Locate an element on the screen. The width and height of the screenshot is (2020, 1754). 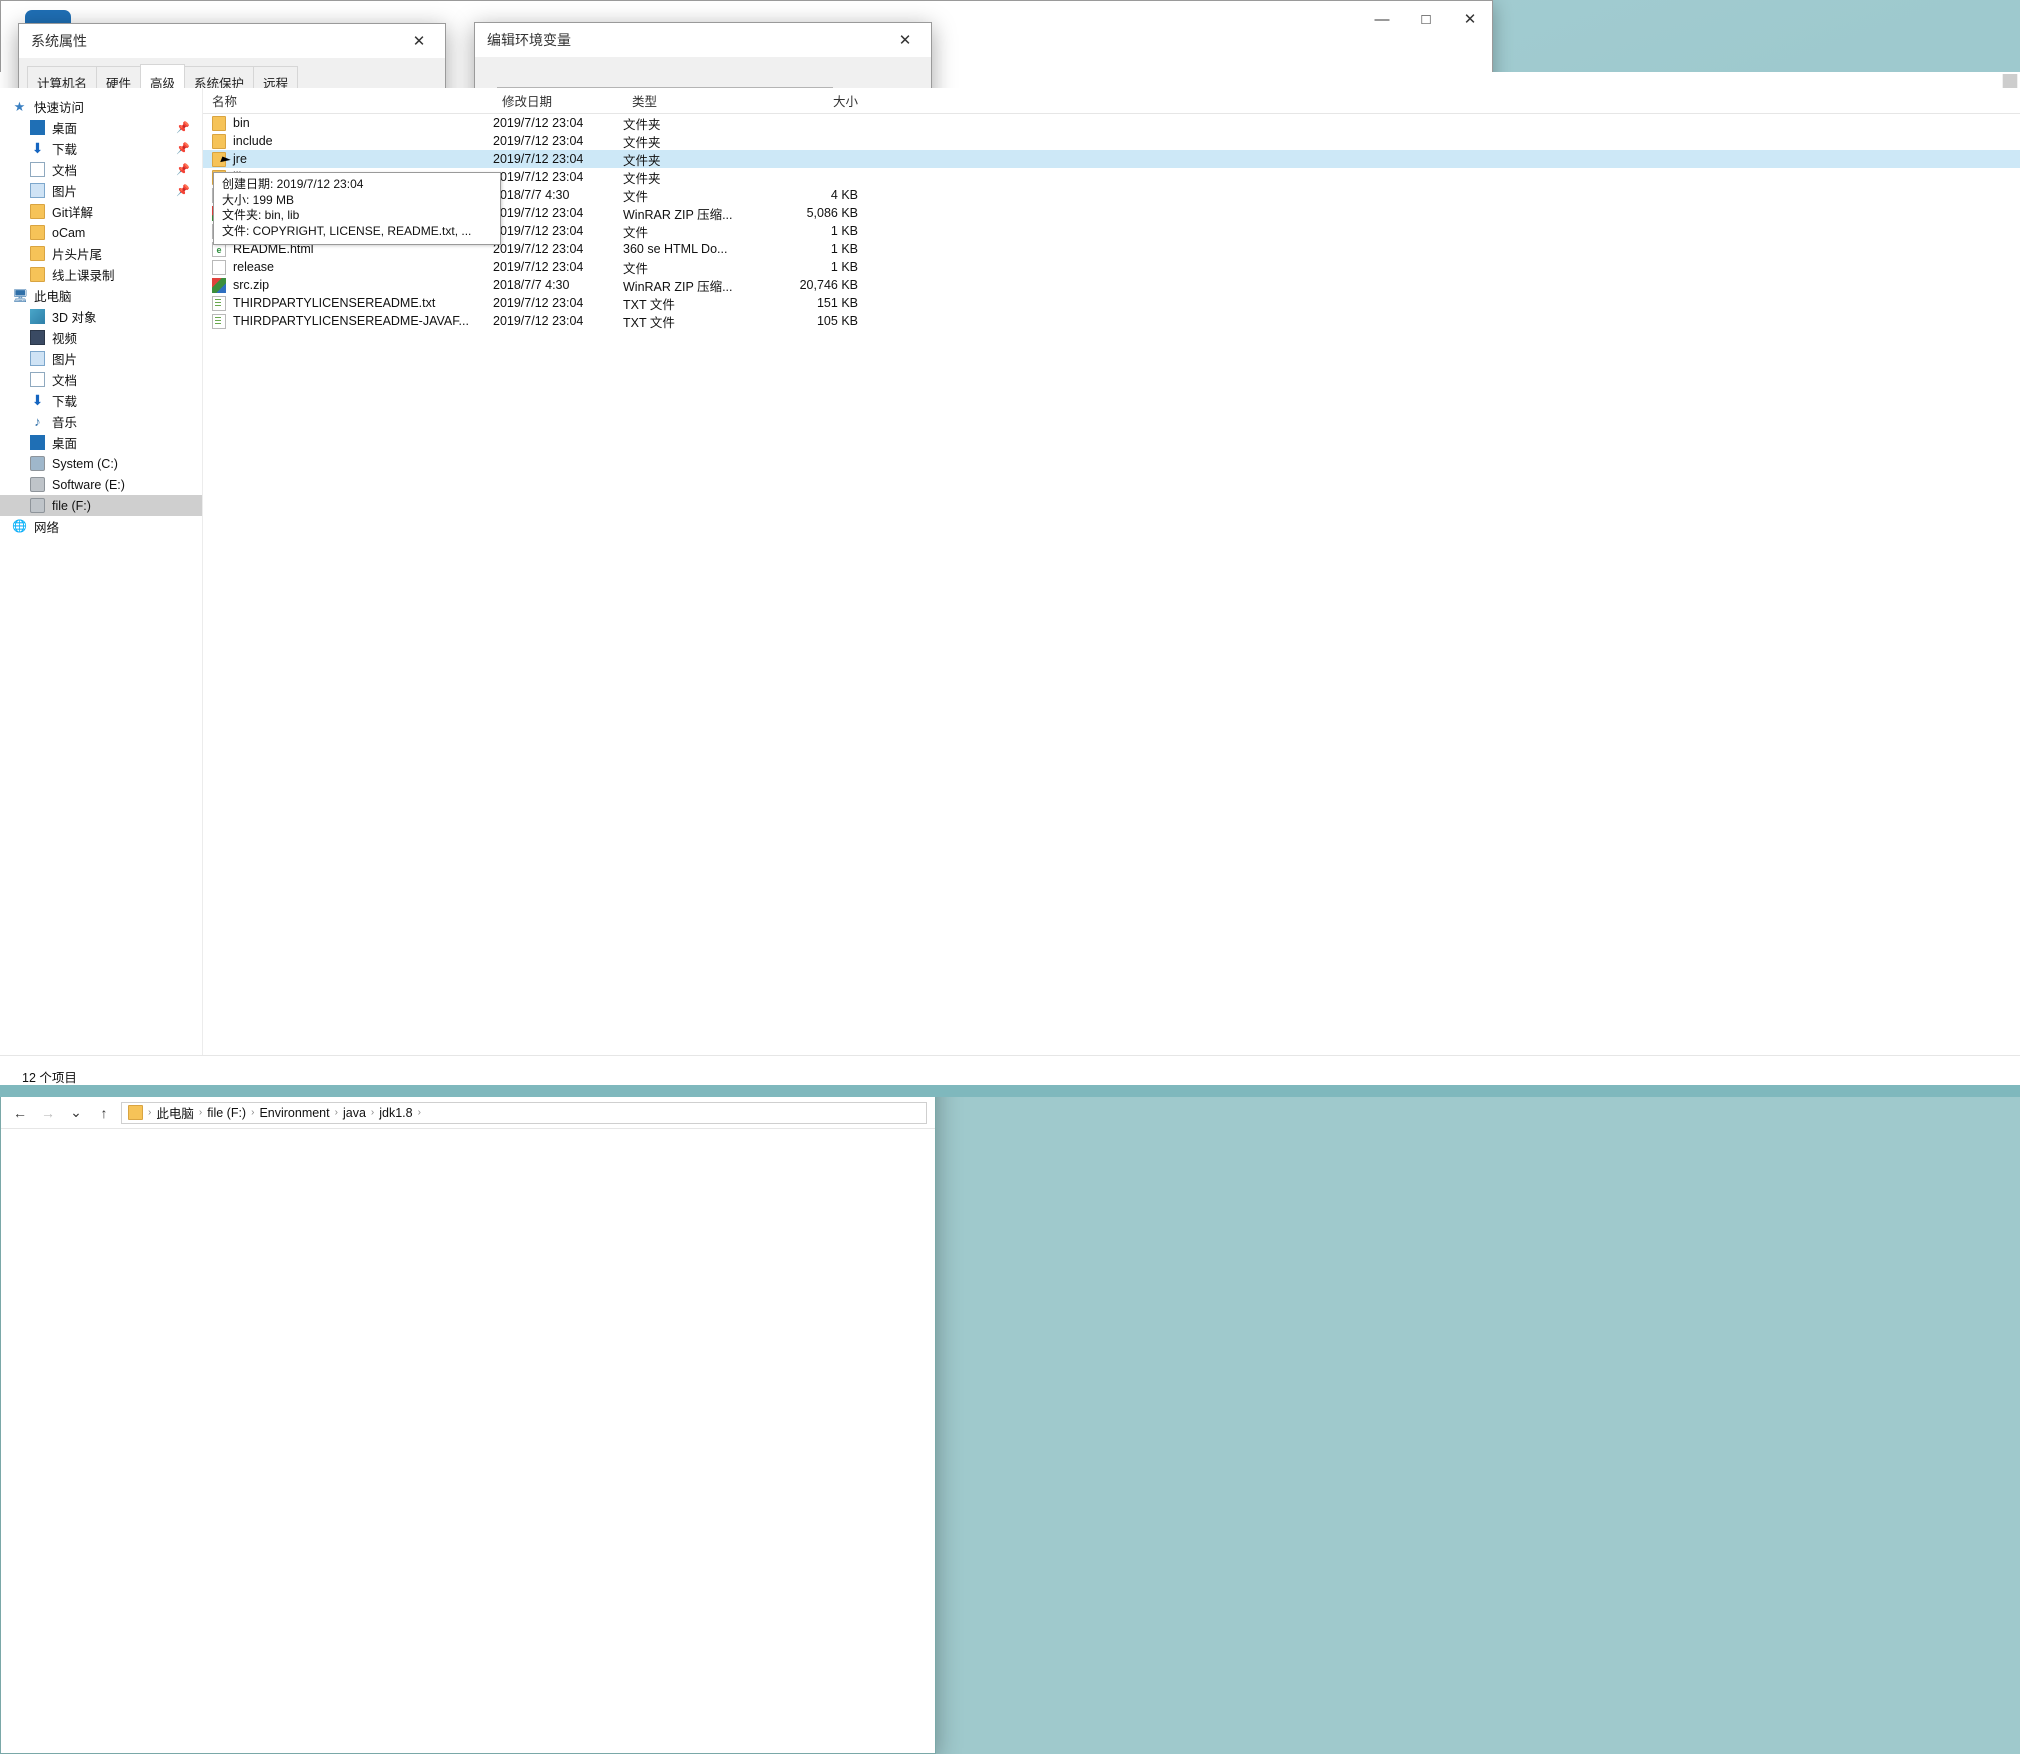
doc-minimize-button: — is located at coordinates (1382, 19).